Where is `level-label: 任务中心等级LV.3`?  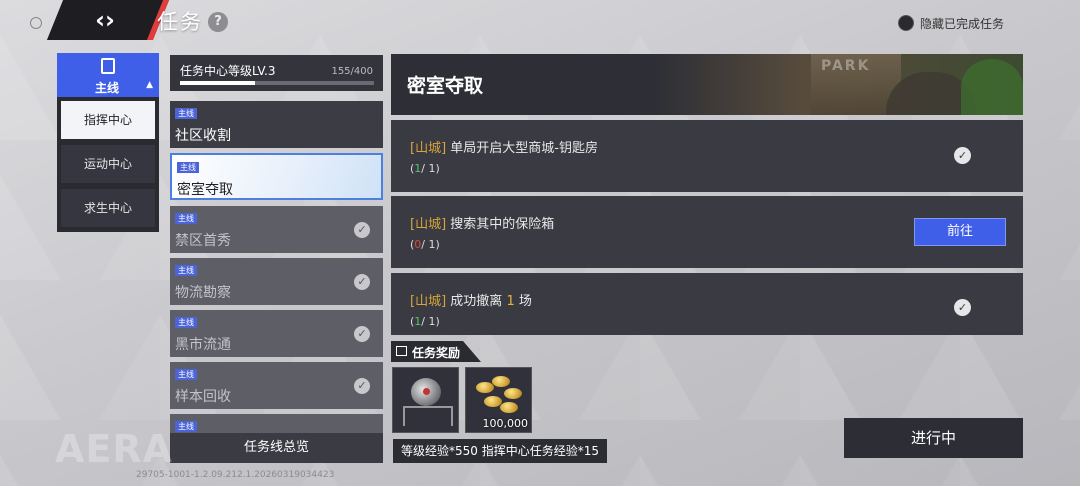
level-label: 任务中心等级LV.3 is located at coordinates (228, 71).